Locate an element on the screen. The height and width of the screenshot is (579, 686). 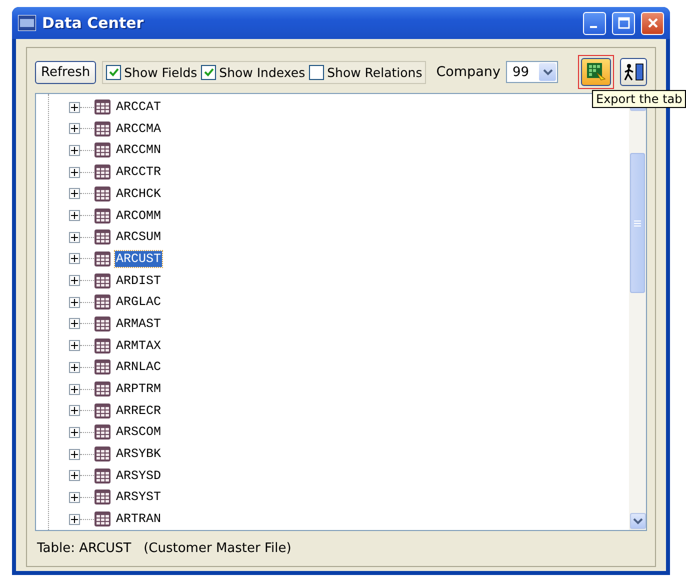
tree-item: ARCSUM is located at coordinates (138, 237).